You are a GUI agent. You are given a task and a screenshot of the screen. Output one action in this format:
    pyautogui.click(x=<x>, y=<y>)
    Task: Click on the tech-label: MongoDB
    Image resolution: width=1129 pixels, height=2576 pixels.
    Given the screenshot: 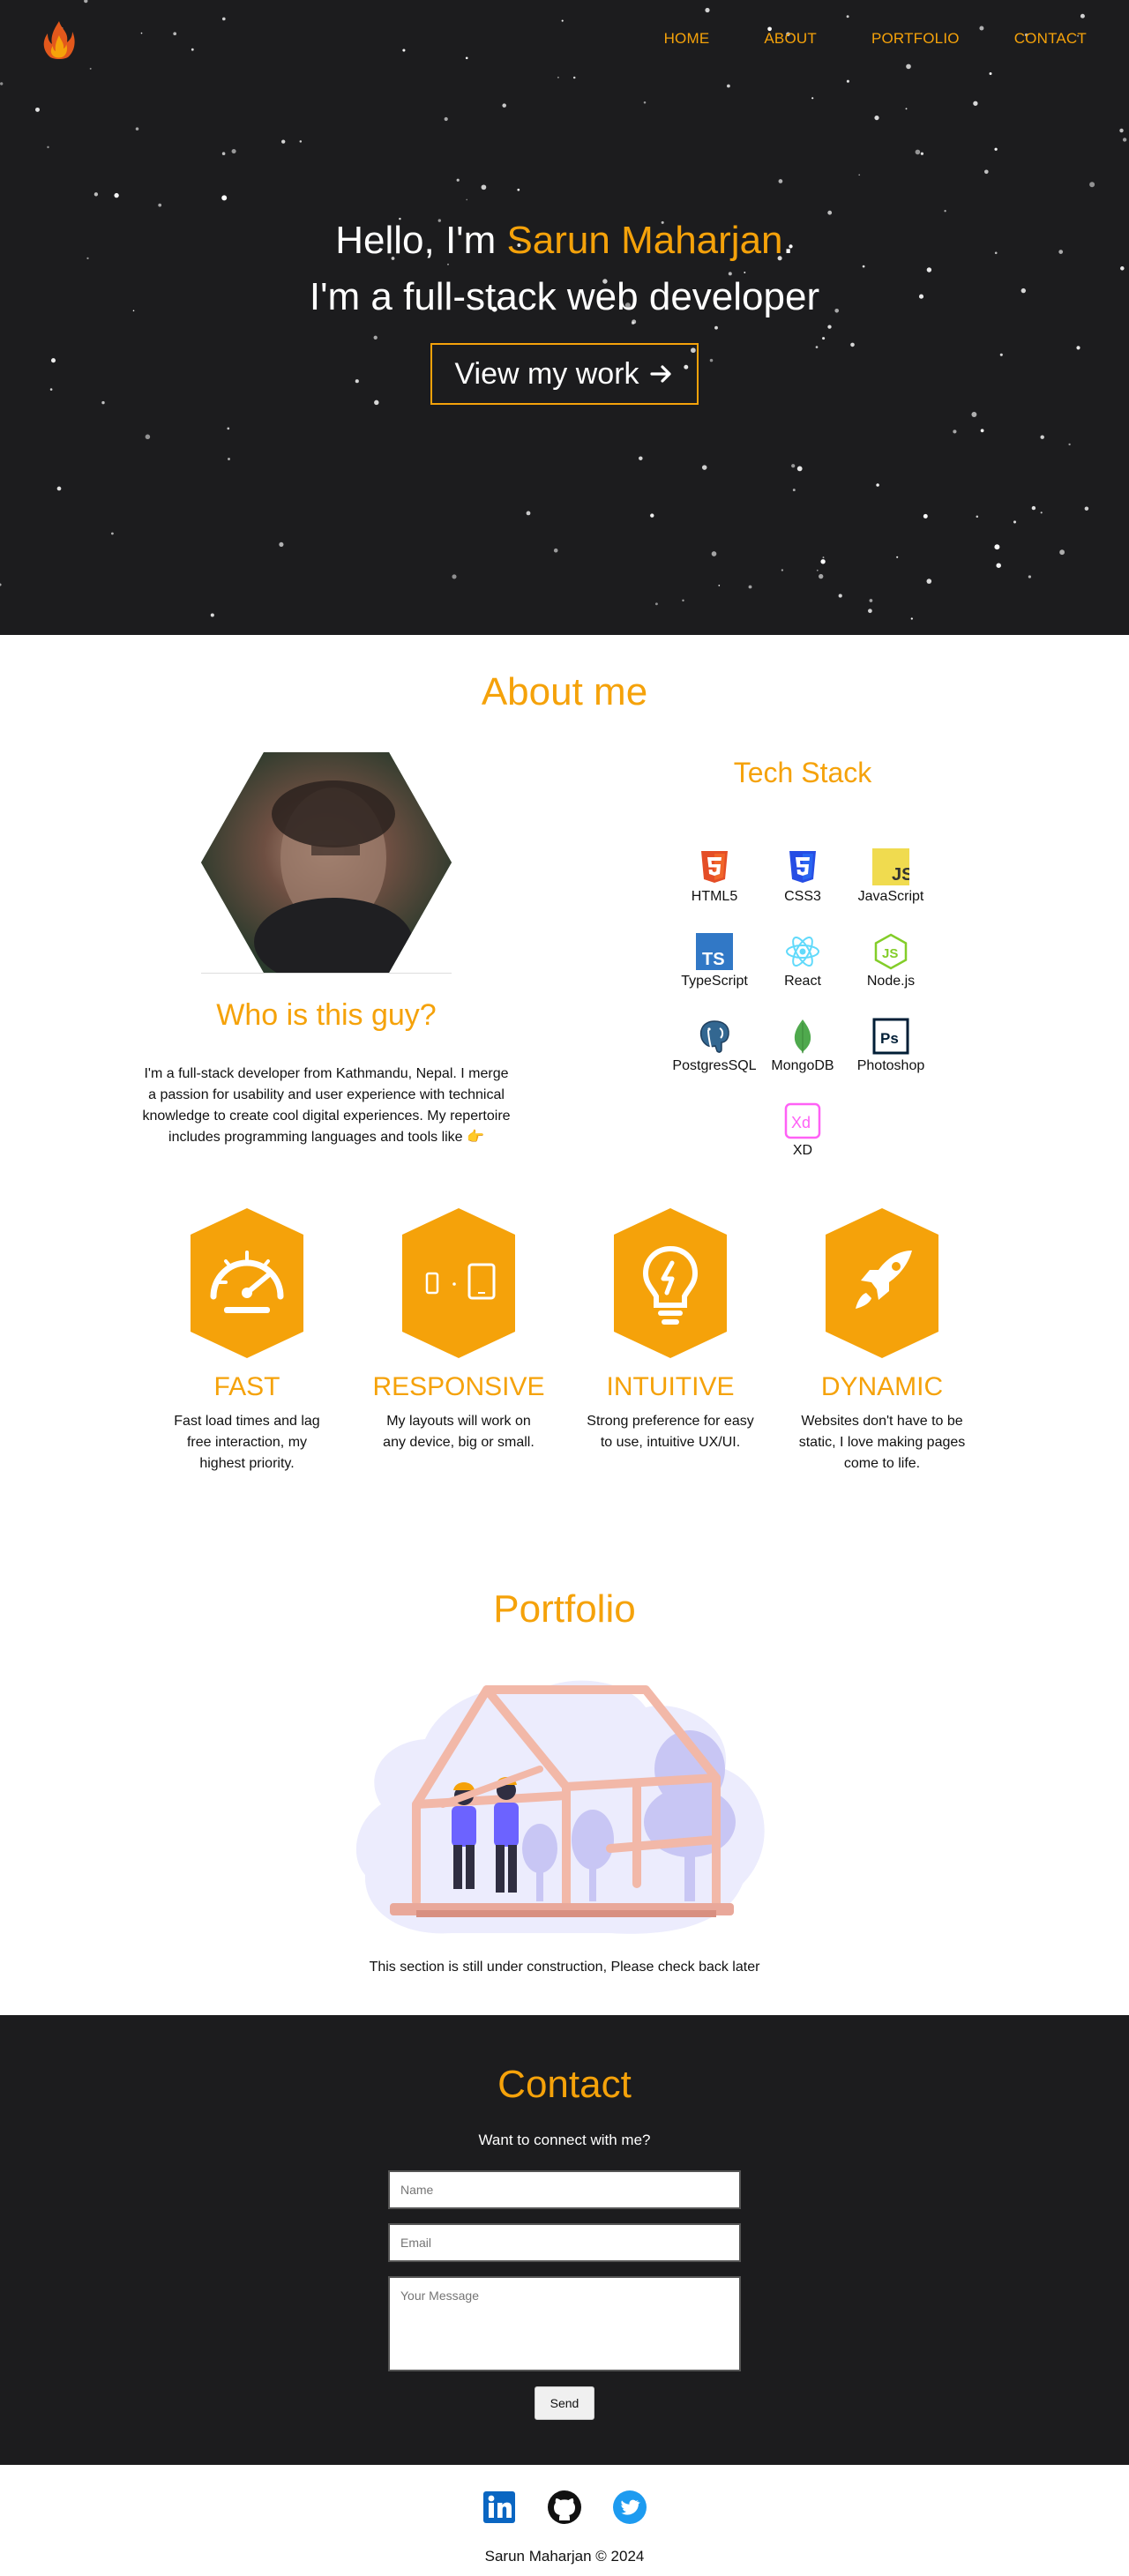 What is the action you would take?
    pyautogui.click(x=803, y=1065)
    